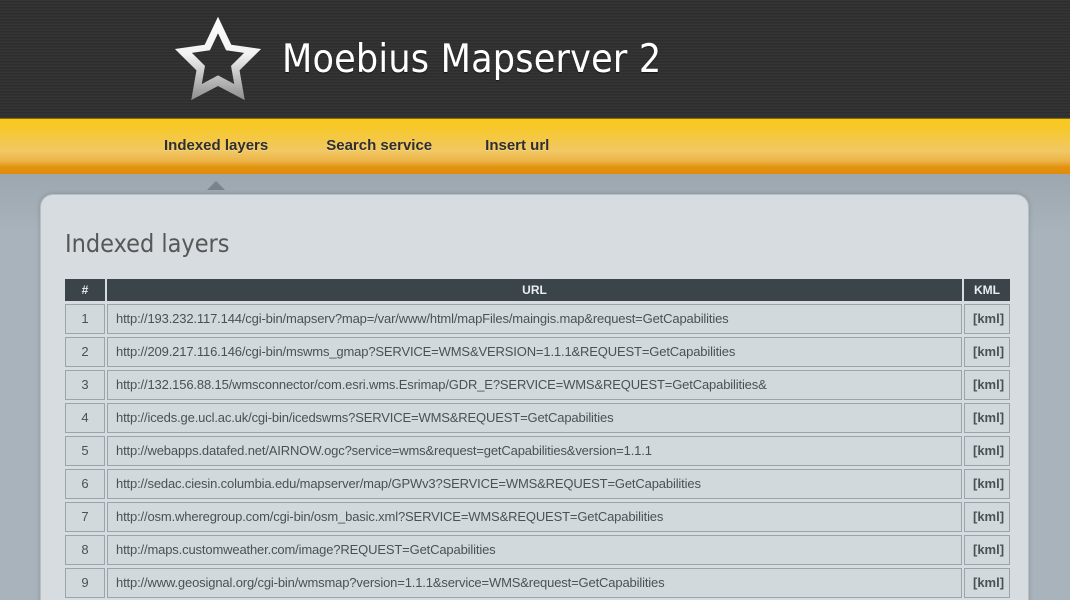  What do you see at coordinates (379, 145) in the screenshot?
I see `nav-item-label: Search service` at bounding box center [379, 145].